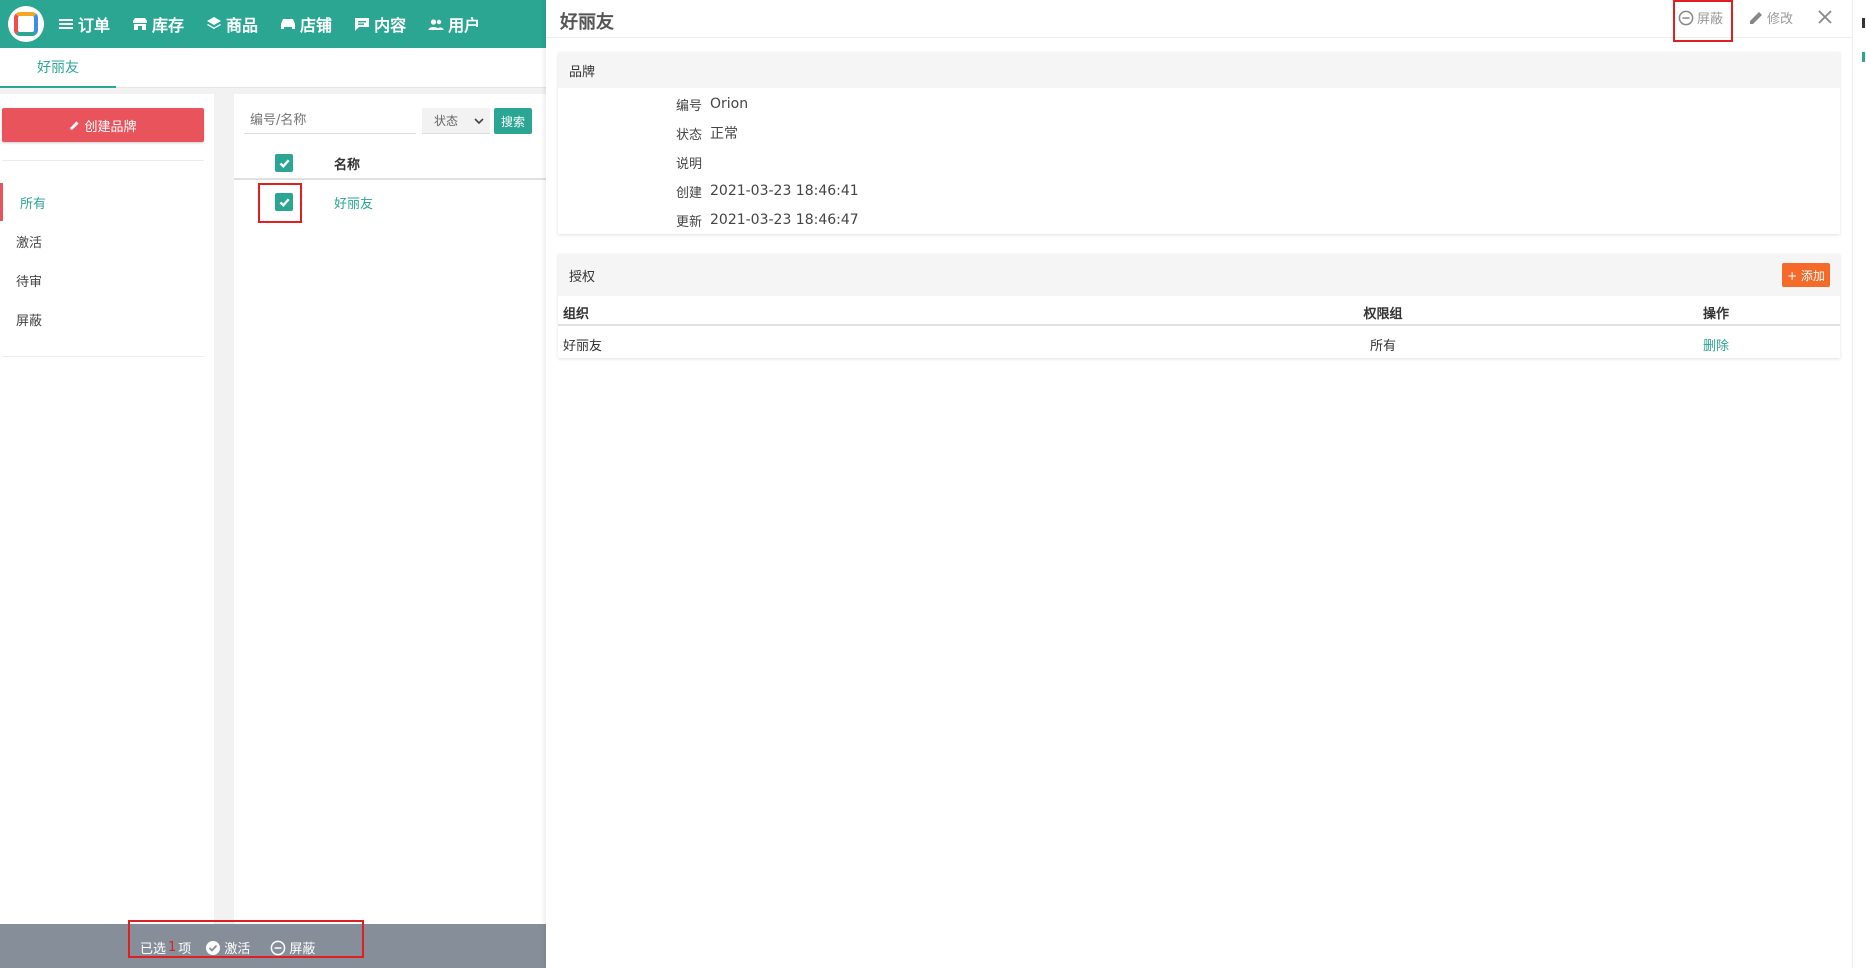 The height and width of the screenshot is (968, 1866). I want to click on authorization-card: 授权 + 添加 组织 权限组 操作 好丽友 所有 删除, so click(1199, 306).